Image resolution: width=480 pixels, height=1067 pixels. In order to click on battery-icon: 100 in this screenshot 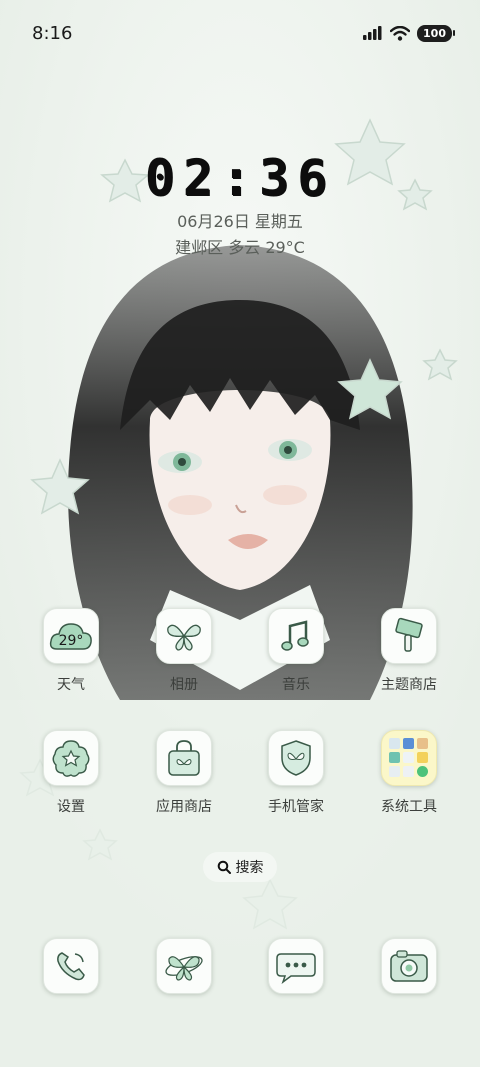, I will do `click(436, 33)`.